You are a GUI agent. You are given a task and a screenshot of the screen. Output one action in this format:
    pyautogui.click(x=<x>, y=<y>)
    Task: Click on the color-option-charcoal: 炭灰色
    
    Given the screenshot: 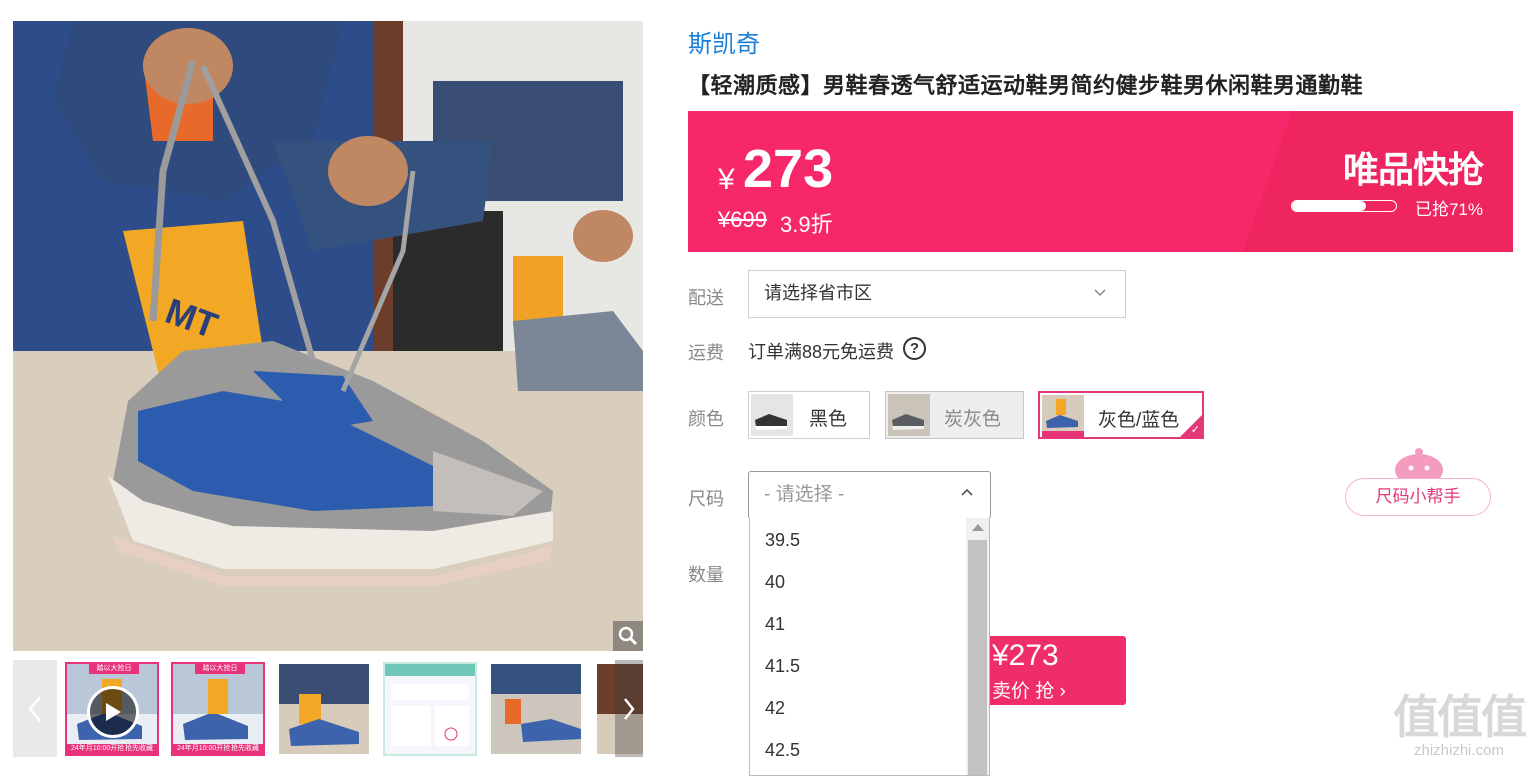 What is the action you would take?
    pyautogui.click(x=954, y=415)
    